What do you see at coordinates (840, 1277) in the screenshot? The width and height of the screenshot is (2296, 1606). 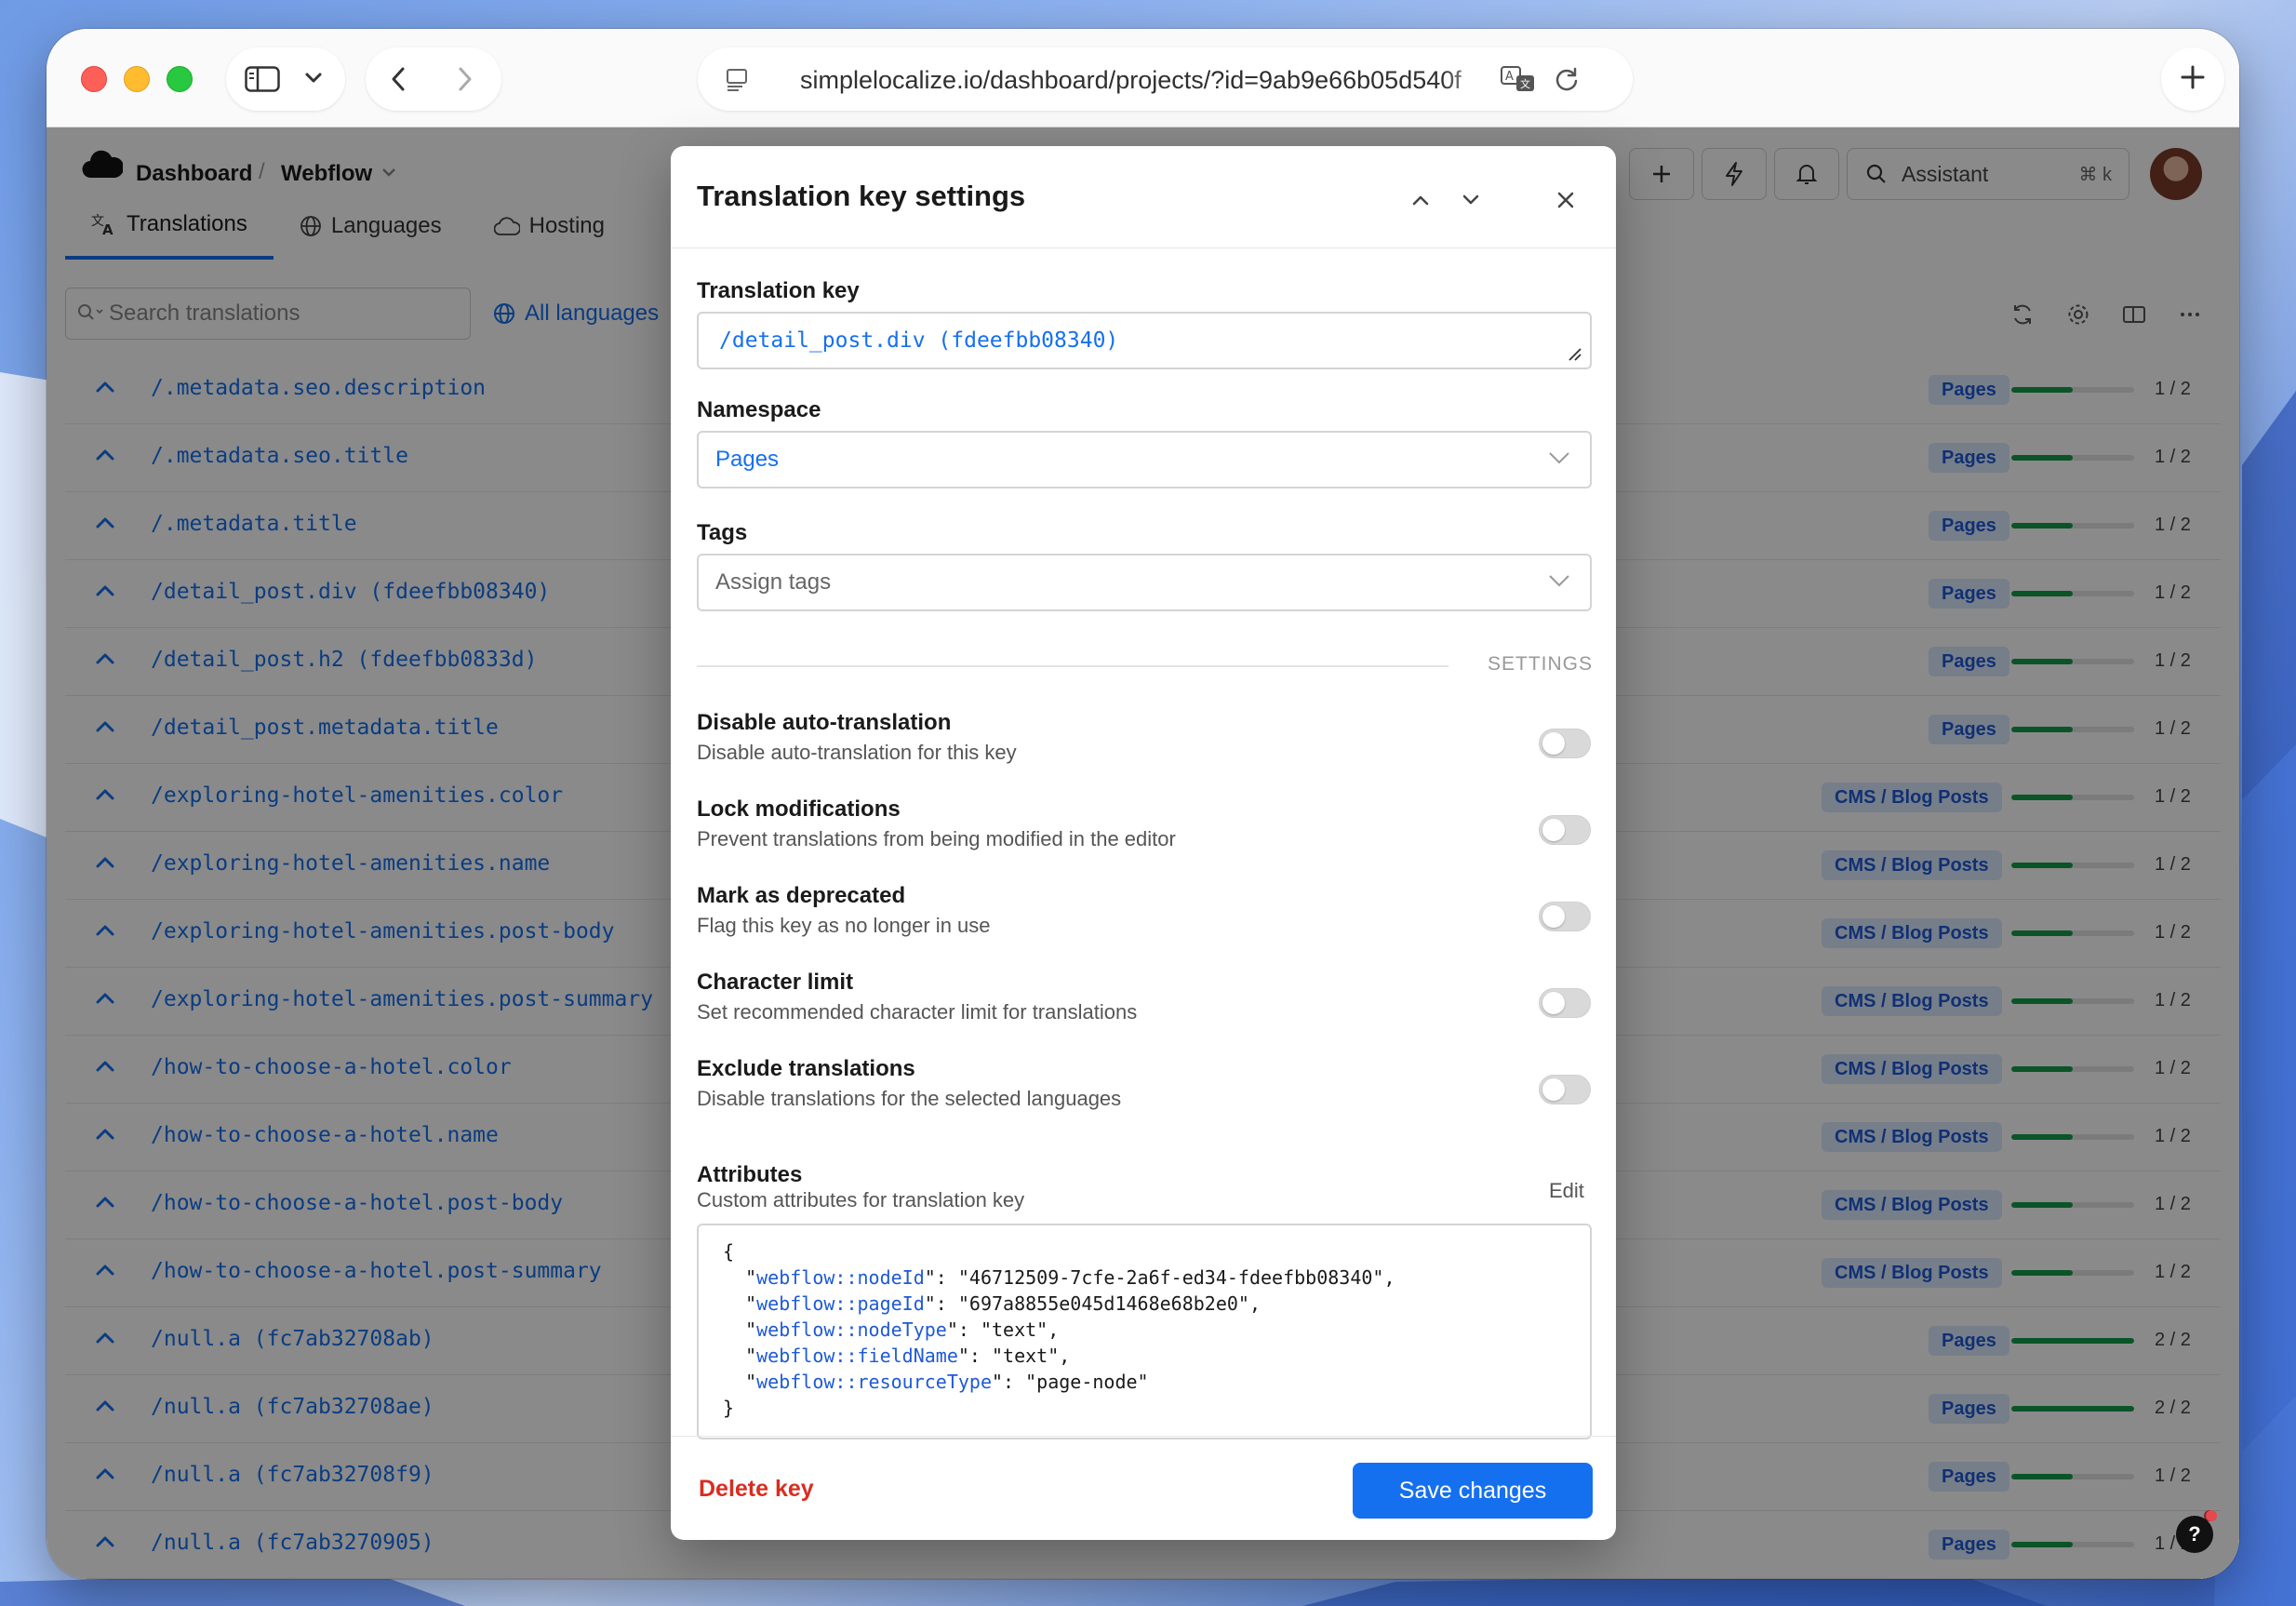 I see `attribute-key: webflow::nodeId` at bounding box center [840, 1277].